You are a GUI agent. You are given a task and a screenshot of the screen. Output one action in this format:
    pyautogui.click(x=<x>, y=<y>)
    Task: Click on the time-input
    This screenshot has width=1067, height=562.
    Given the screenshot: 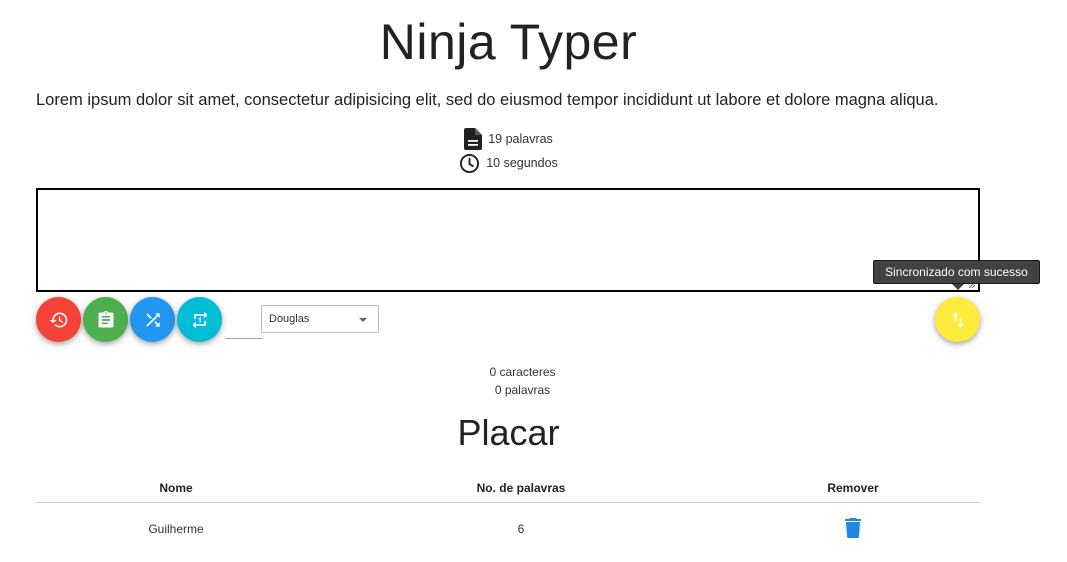 What is the action you would take?
    pyautogui.click(x=244, y=325)
    